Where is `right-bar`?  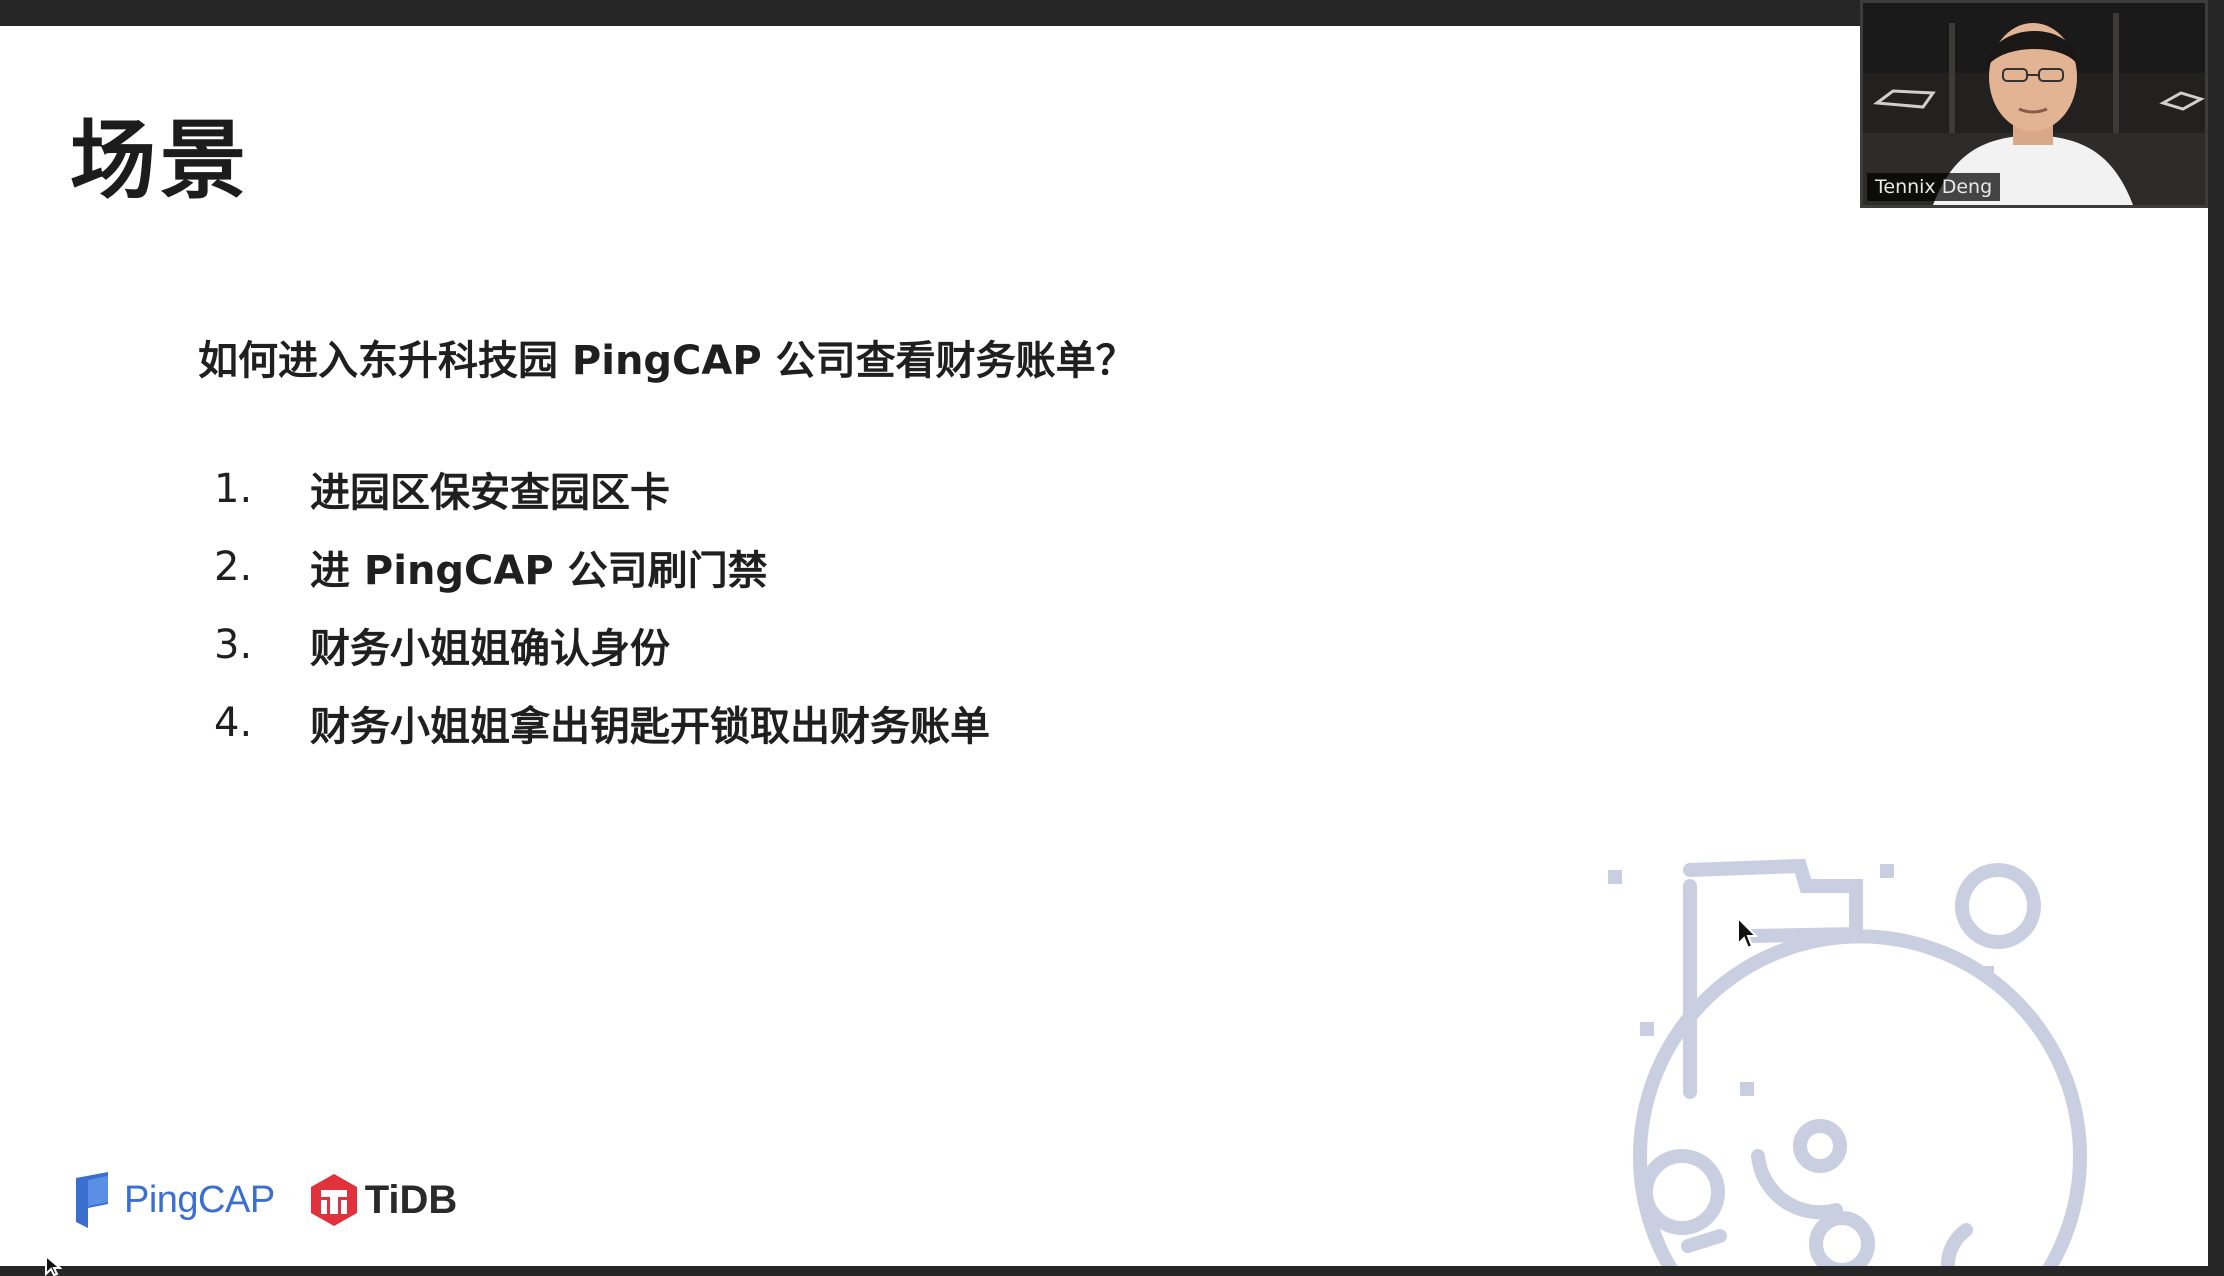
right-bar is located at coordinates (2216, 638).